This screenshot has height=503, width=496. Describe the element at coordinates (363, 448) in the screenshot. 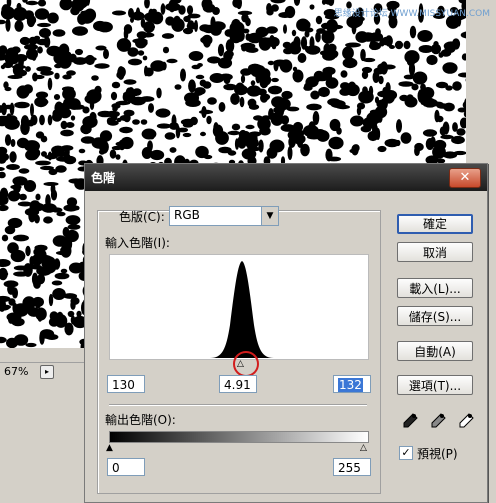

I see `output-white-handle: △` at that location.